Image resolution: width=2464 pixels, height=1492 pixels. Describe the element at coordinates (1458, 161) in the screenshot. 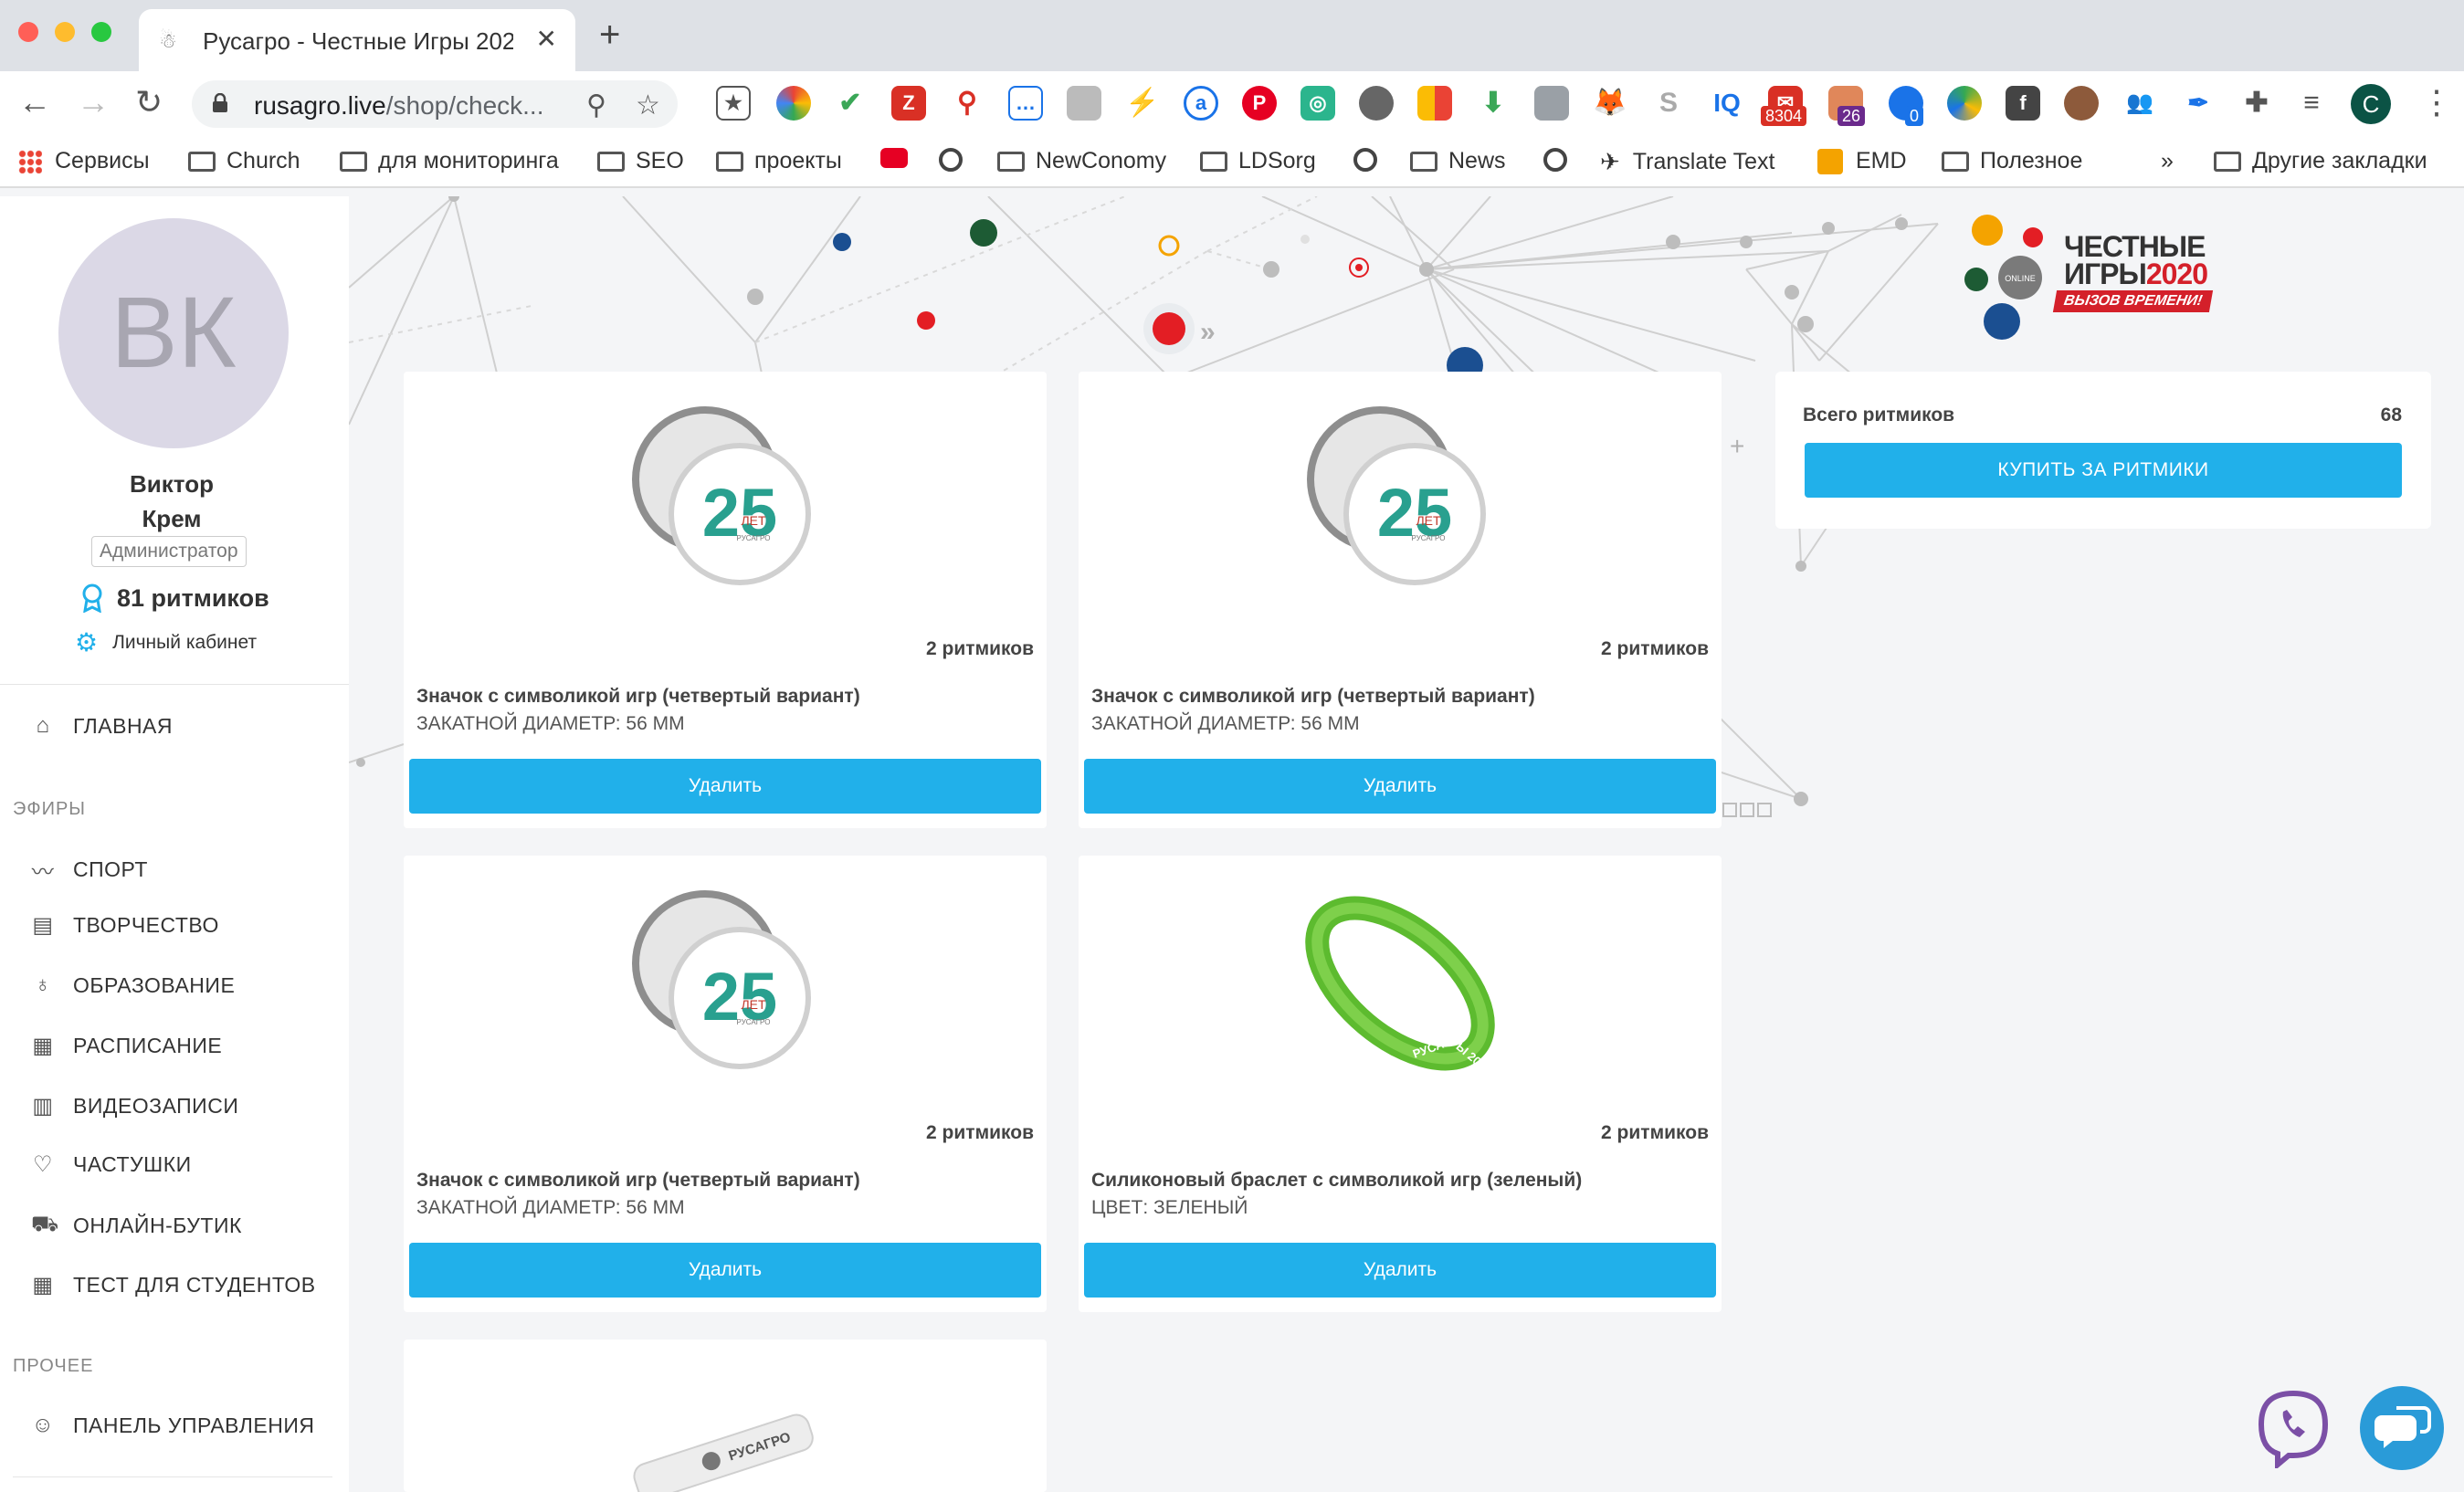

I see `bookmark-news: News` at that location.